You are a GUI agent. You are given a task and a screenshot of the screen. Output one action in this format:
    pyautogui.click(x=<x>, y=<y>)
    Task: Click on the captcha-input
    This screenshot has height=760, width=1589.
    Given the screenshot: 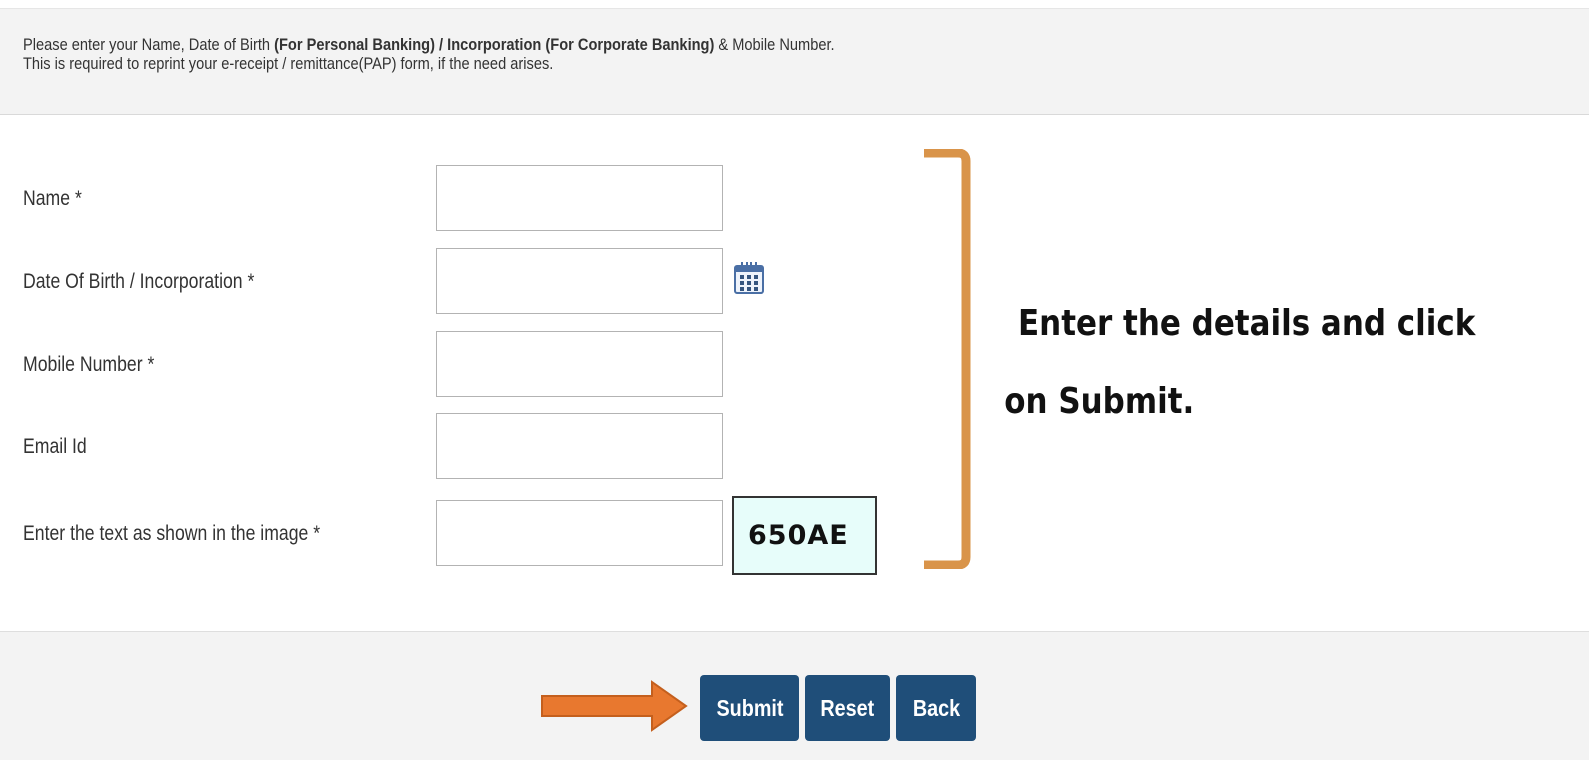 What is the action you would take?
    pyautogui.click(x=579, y=533)
    